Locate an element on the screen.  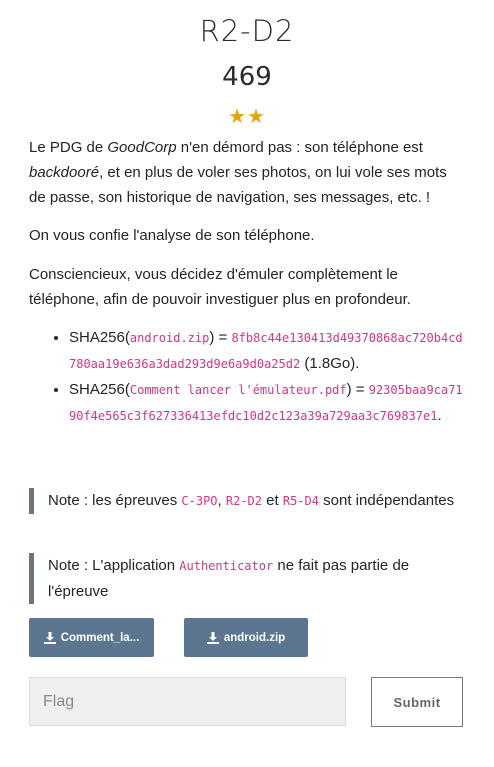
challenge-code: R2-D2 is located at coordinates (243, 501).